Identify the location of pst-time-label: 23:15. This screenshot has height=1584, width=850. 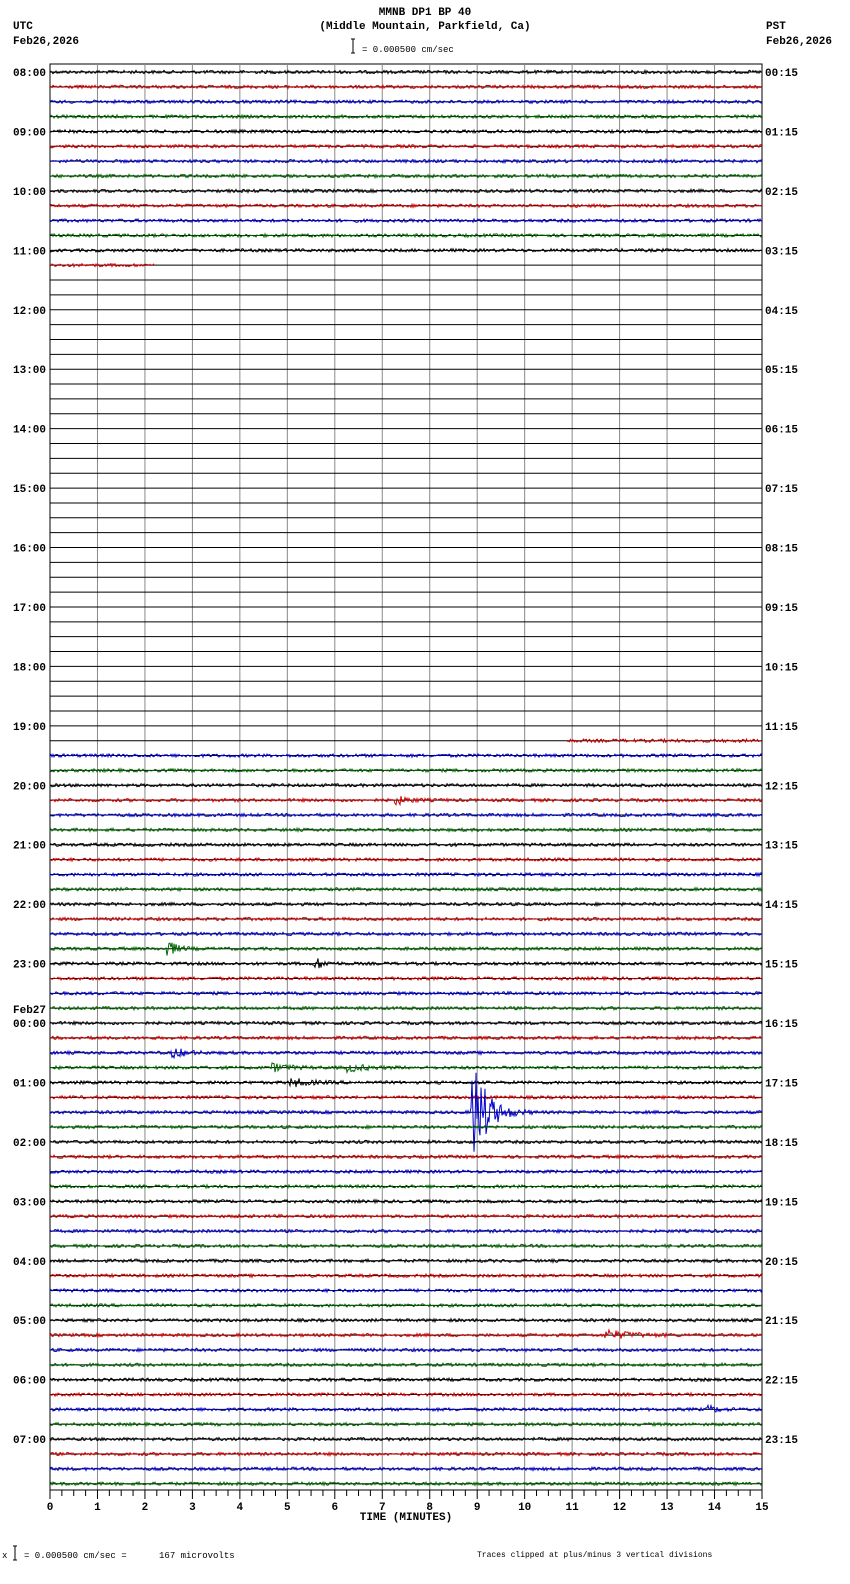
(781, 1441).